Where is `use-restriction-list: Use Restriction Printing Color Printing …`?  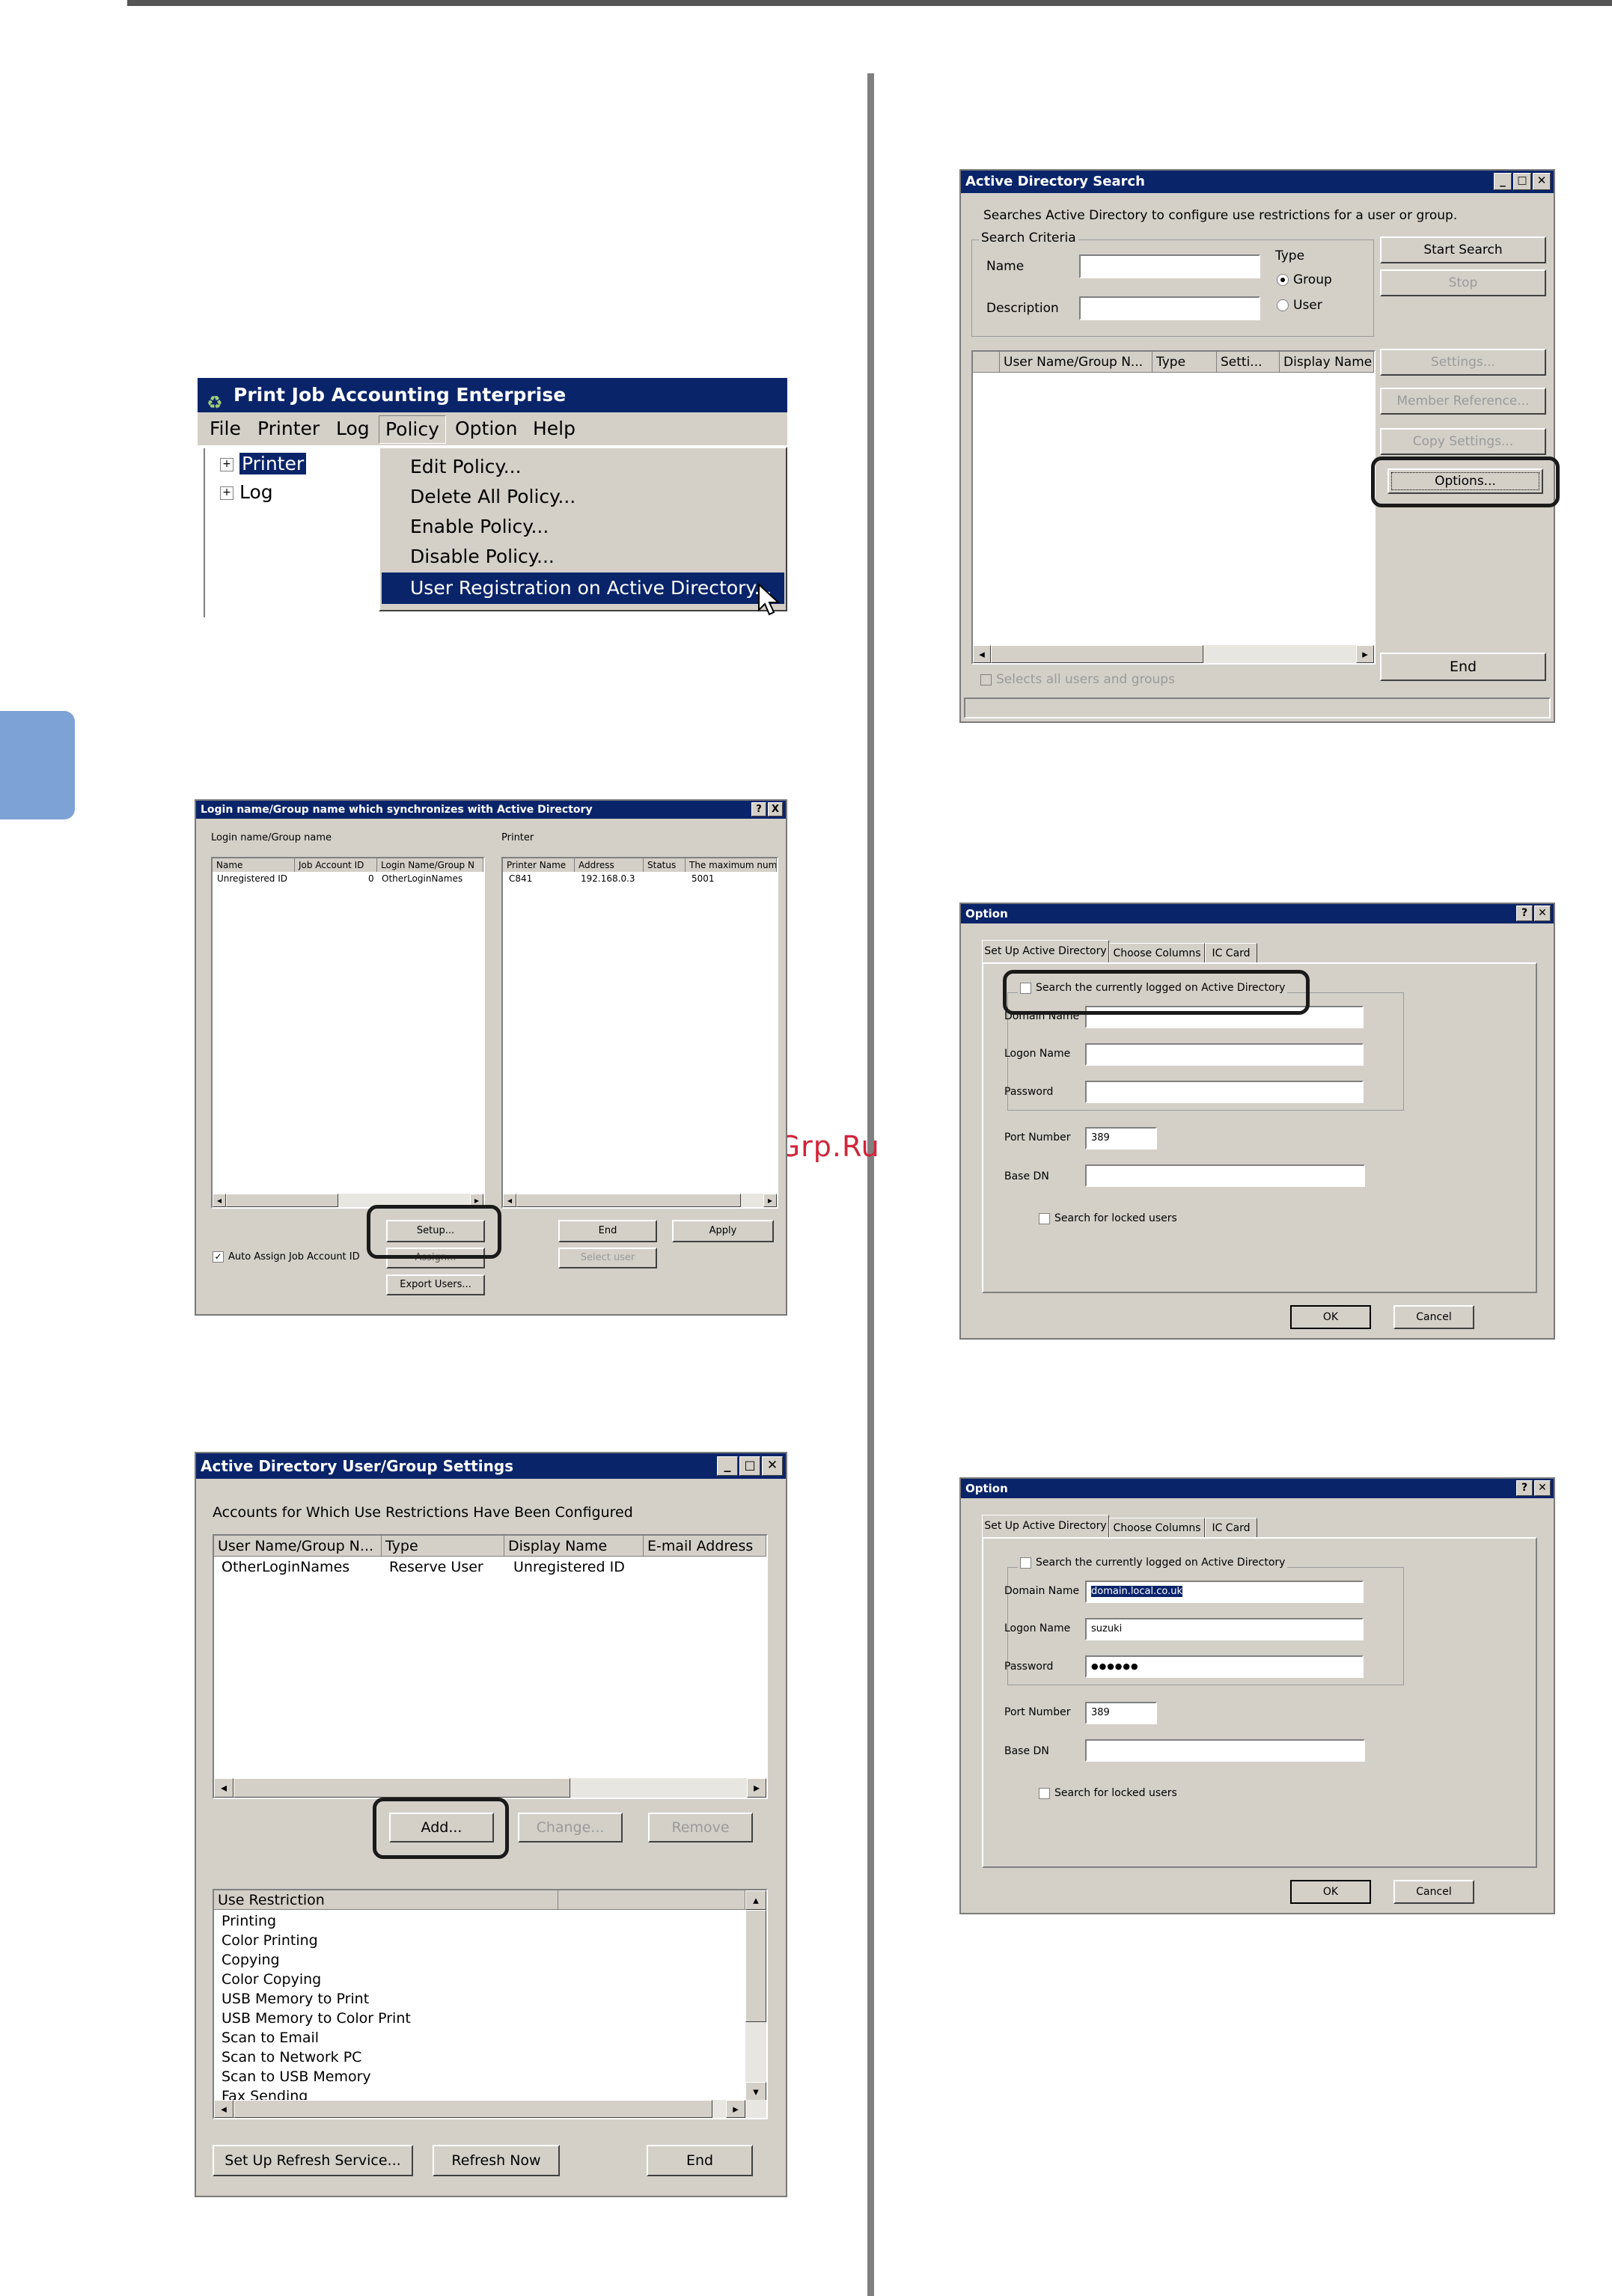
use-restriction-list: Use Restriction Printing Color Printing … is located at coordinates (490, 2004).